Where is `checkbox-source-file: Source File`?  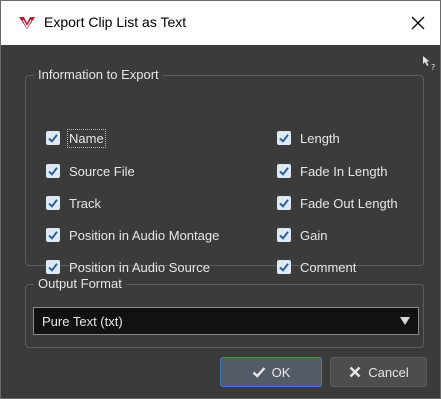
checkbox-source-file: Source File is located at coordinates (90, 171).